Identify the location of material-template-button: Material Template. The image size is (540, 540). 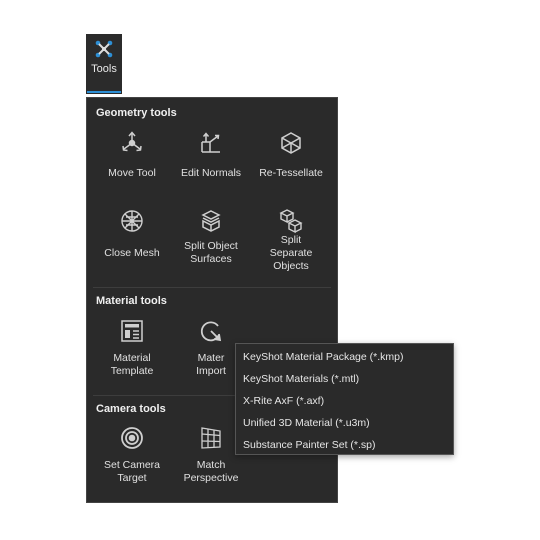
(132, 348).